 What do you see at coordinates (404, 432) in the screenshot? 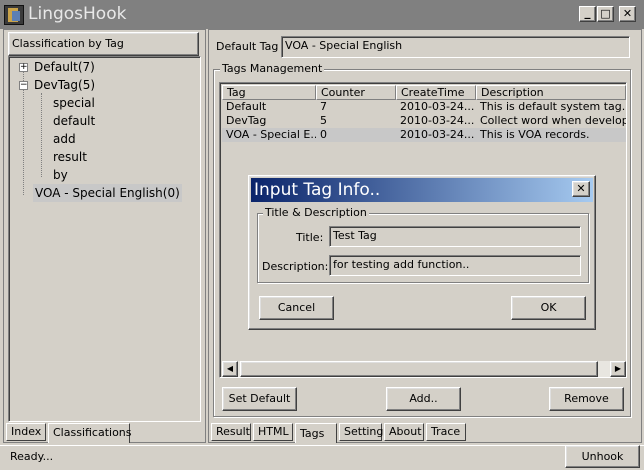
I see `tab-about: About` at bounding box center [404, 432].